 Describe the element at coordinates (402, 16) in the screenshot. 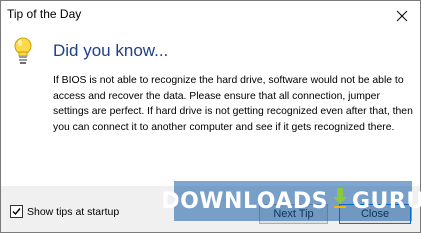

I see `close-icon` at that location.